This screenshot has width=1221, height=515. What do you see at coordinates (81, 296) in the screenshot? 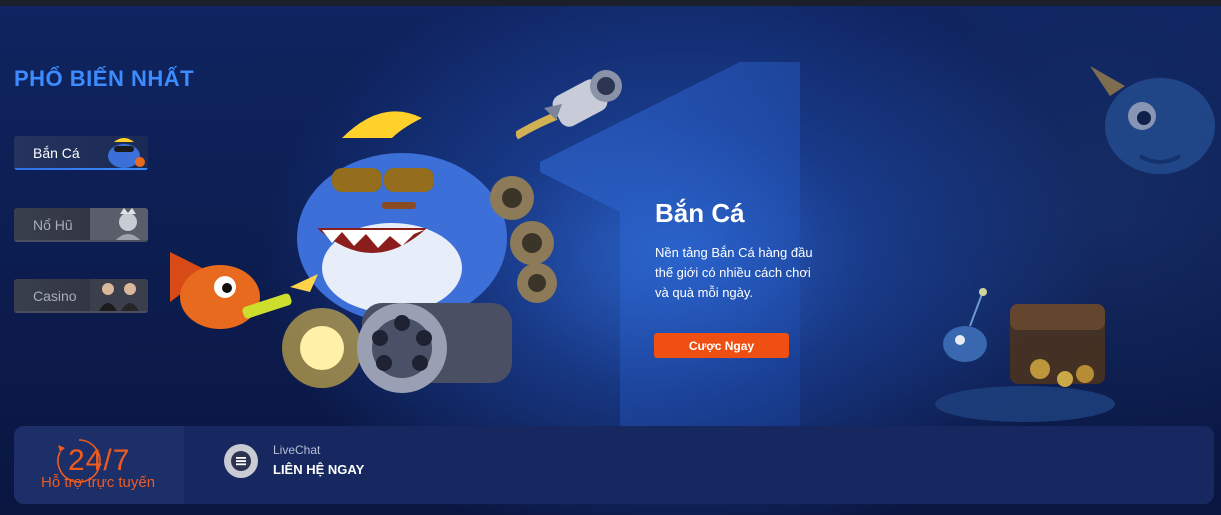
I see `category-tab-casino: Casino` at bounding box center [81, 296].